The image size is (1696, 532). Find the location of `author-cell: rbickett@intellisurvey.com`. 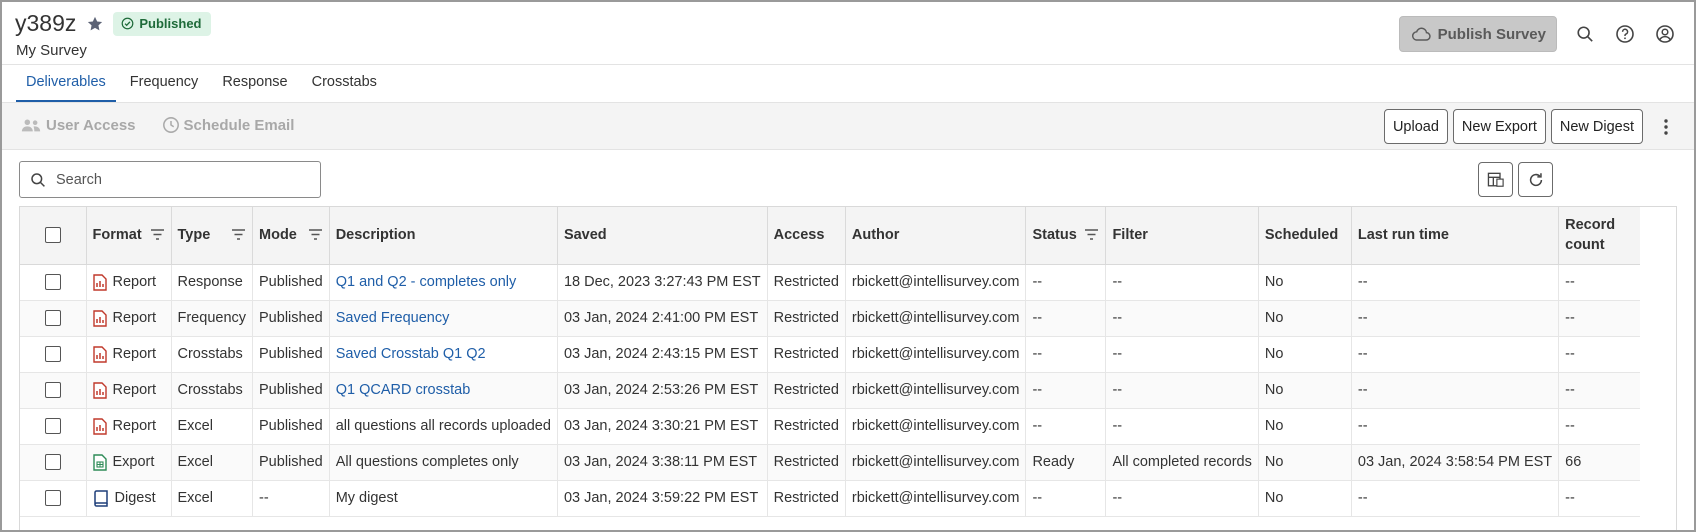

author-cell: rbickett@intellisurvey.com is located at coordinates (936, 354).